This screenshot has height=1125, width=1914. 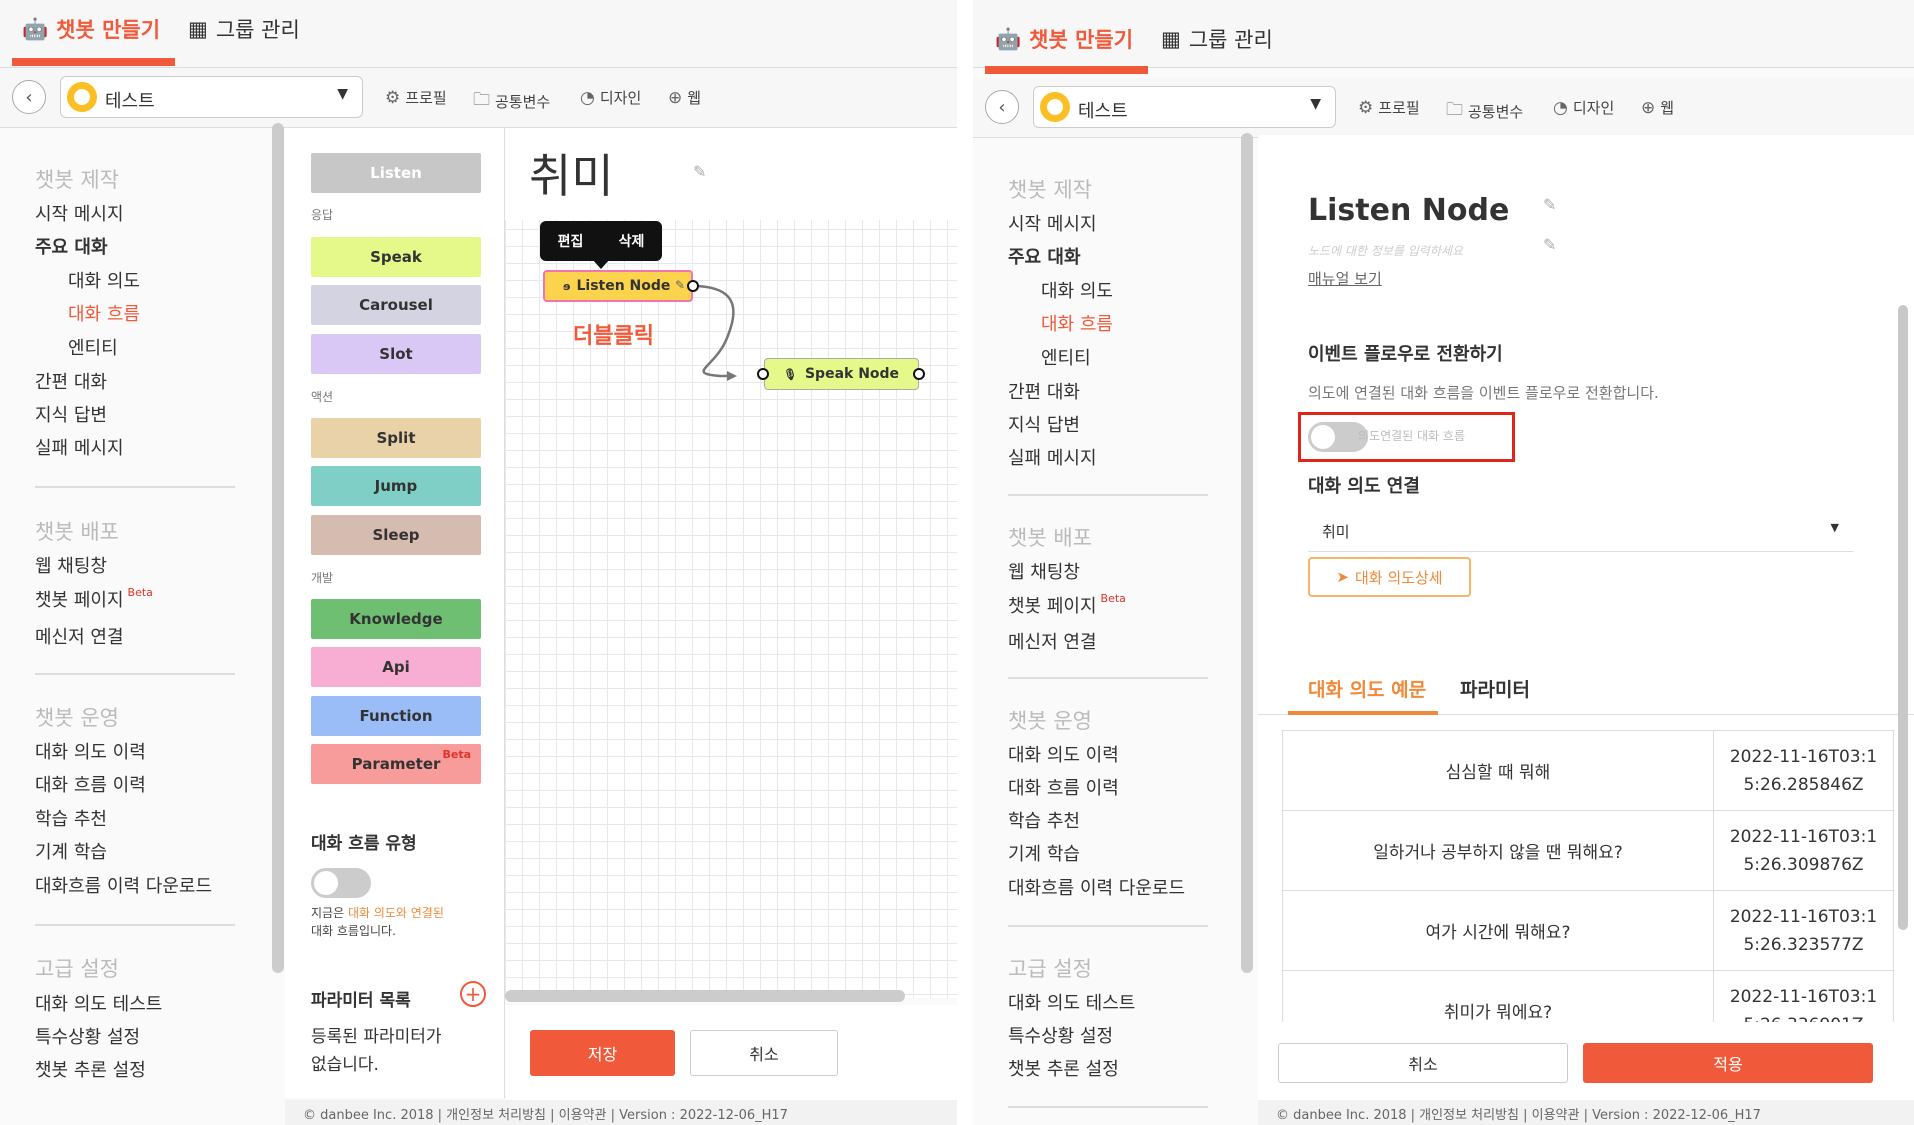 I want to click on detail-scrollbar, so click(x=1903, y=617).